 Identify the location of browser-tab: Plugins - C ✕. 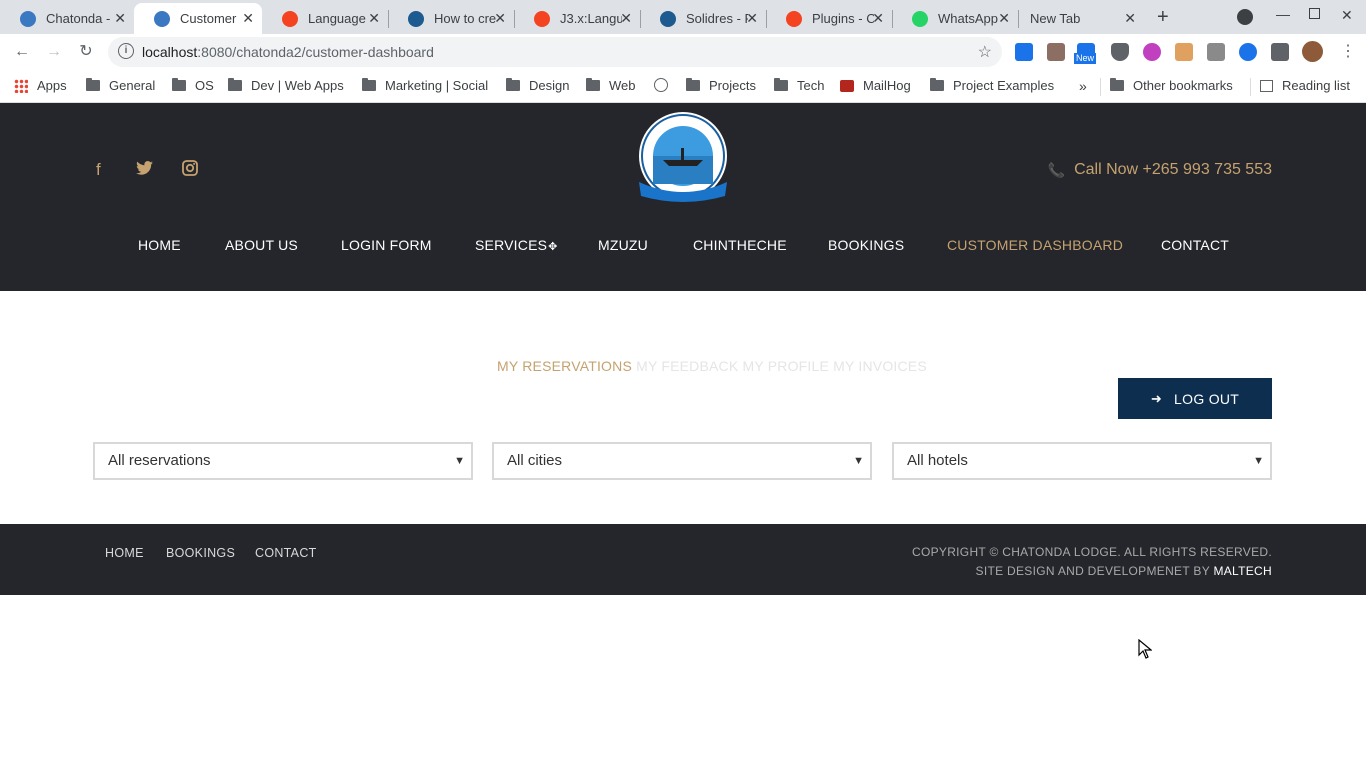
(829, 18).